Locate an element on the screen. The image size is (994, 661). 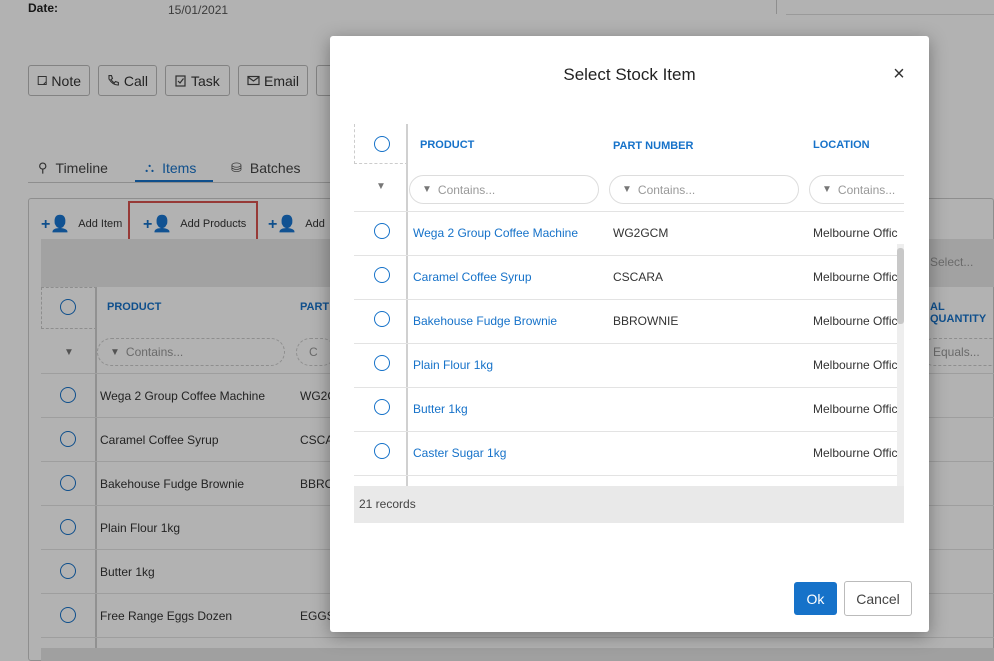
cell-product-link: Butter 1kg is located at coordinates (440, 409).